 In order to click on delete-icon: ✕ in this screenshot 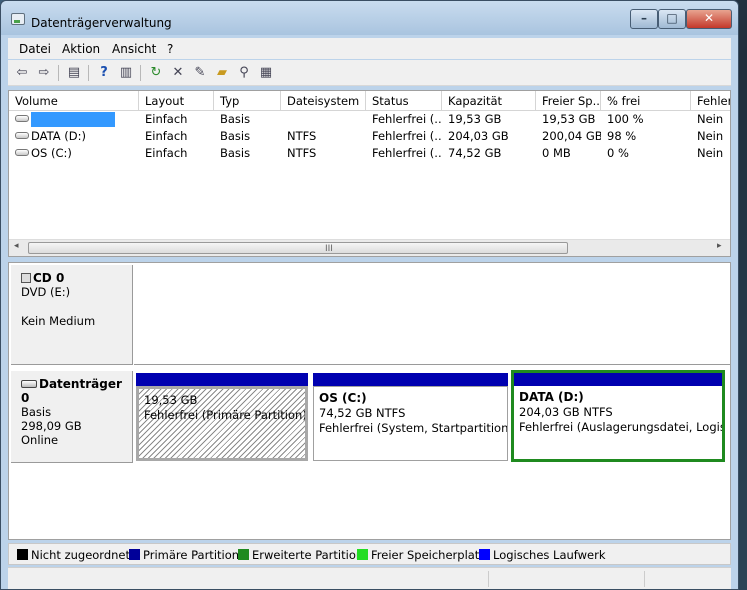, I will do `click(178, 73)`.